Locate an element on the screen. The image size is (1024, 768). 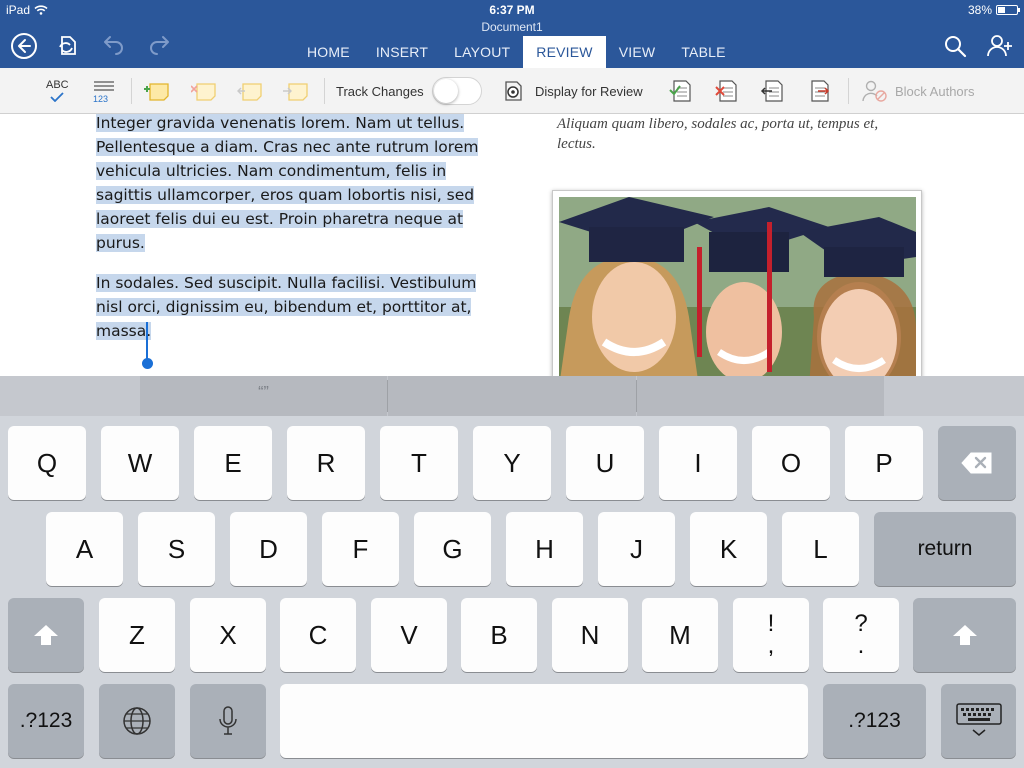
undo-icon is located at coordinates (114, 46).